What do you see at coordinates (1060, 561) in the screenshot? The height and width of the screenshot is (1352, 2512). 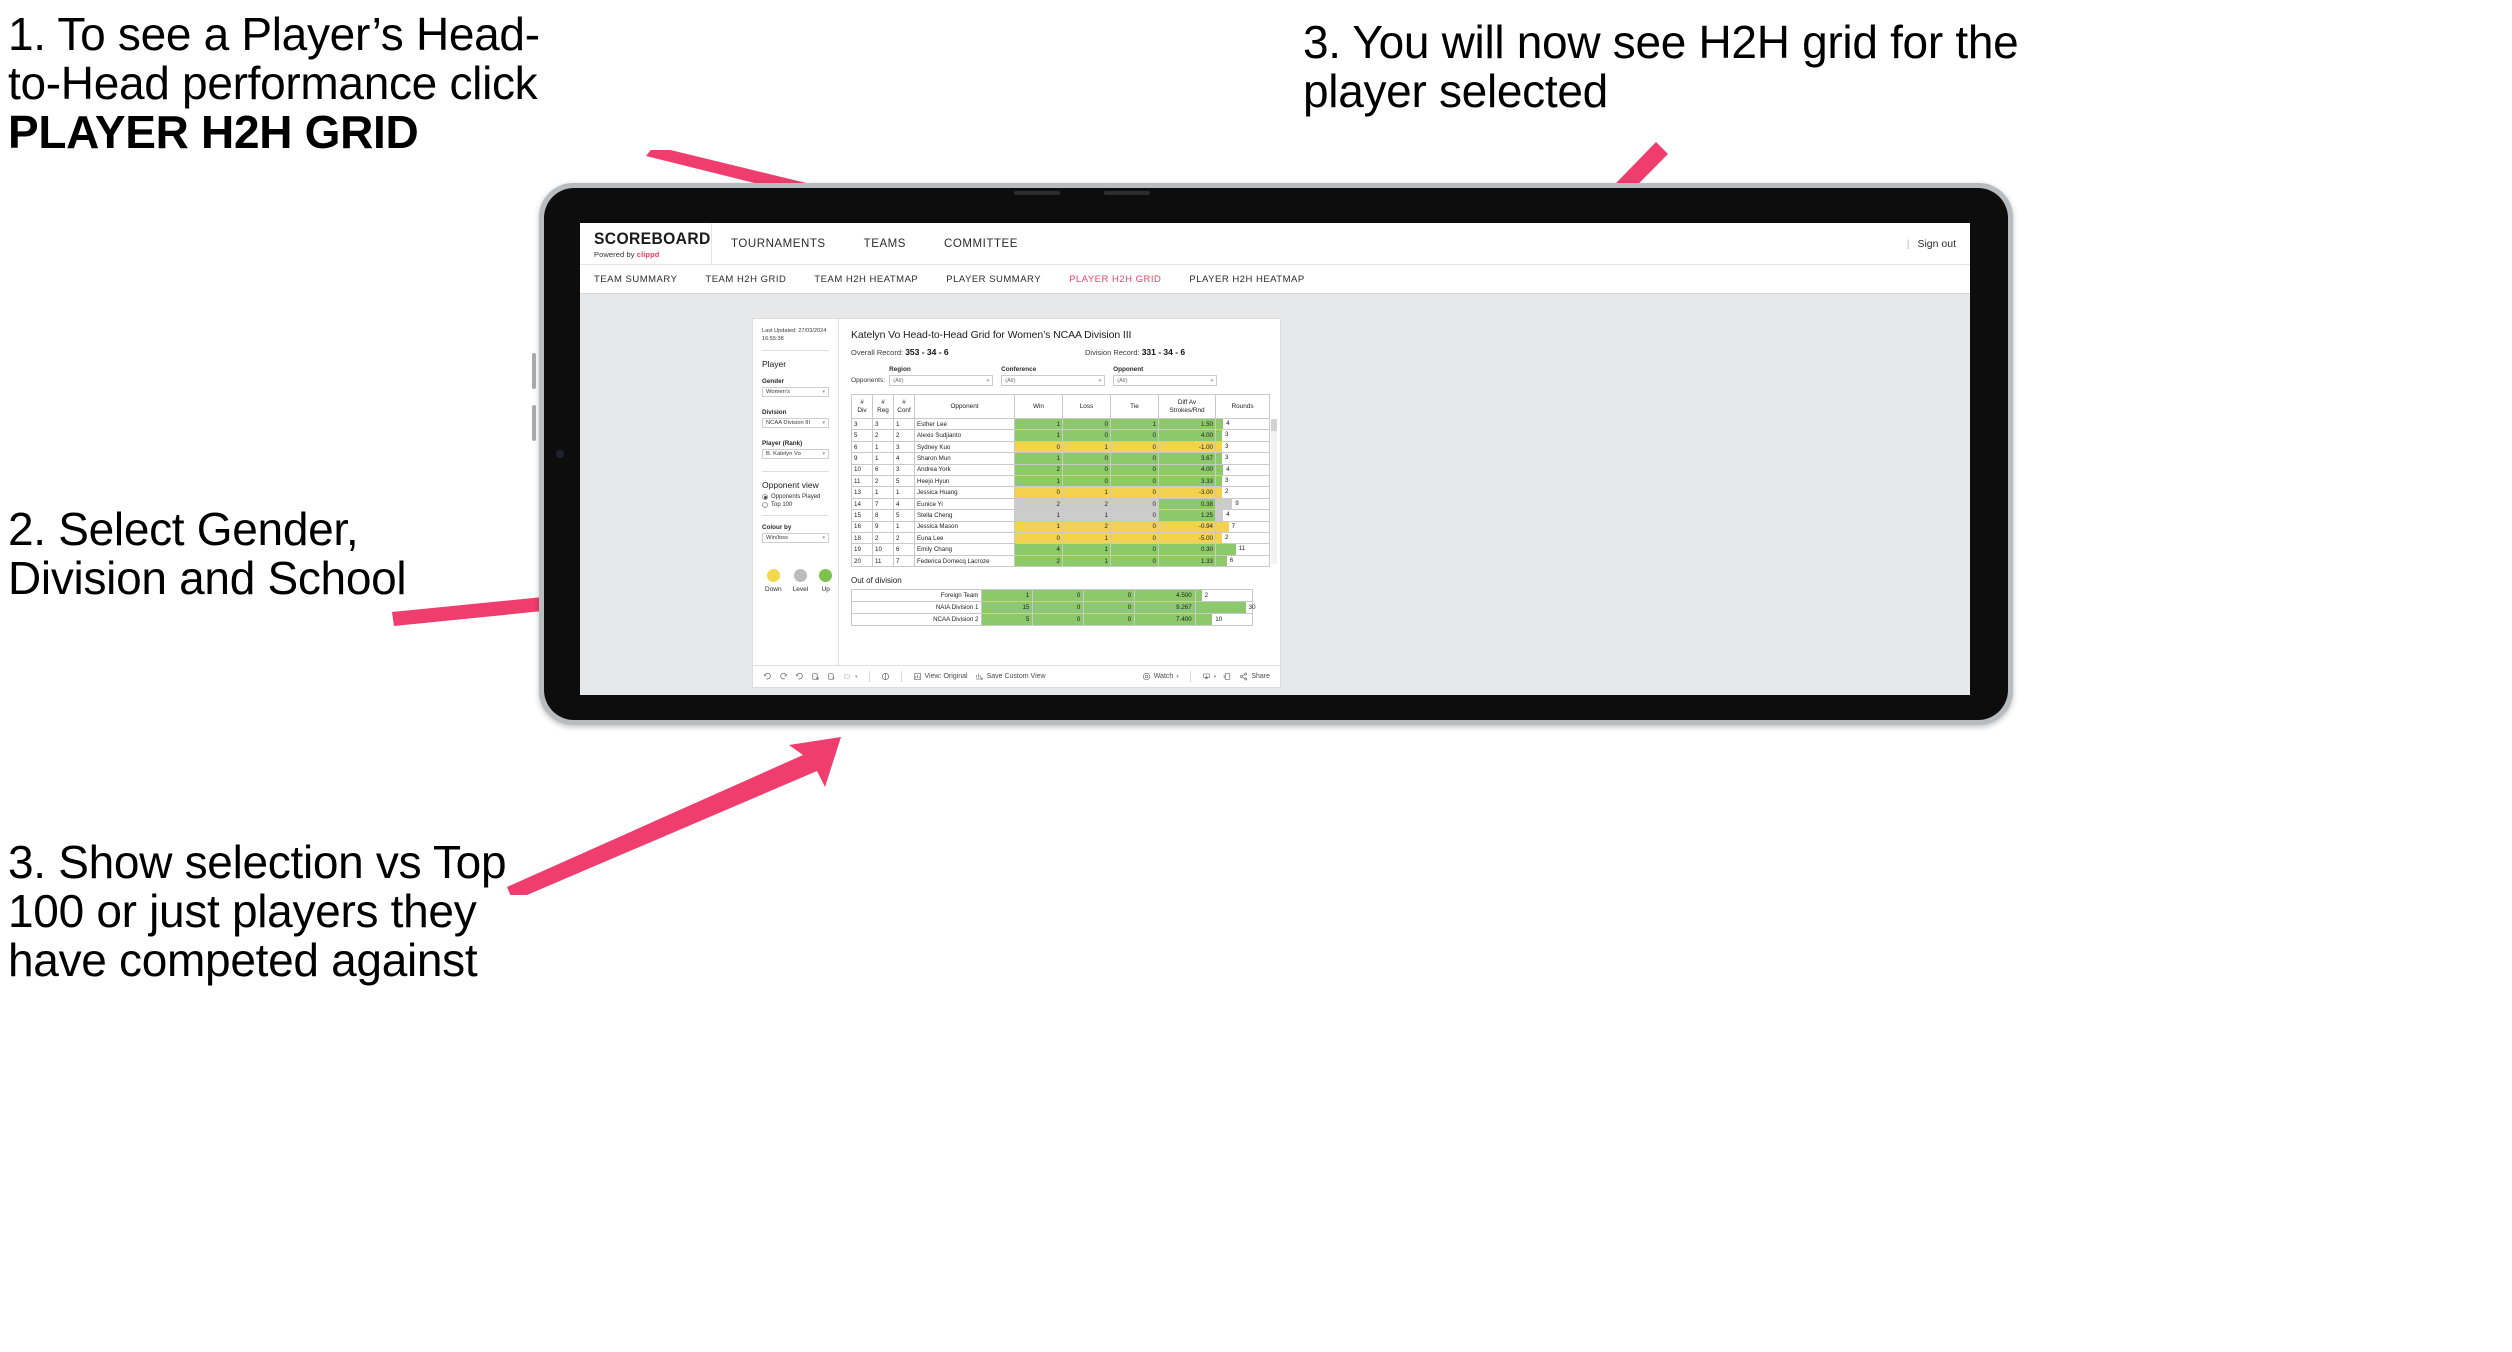 I see `table-row: 20 11 7 Federica Domecq Lacroze 2 1 0 1.33 6` at bounding box center [1060, 561].